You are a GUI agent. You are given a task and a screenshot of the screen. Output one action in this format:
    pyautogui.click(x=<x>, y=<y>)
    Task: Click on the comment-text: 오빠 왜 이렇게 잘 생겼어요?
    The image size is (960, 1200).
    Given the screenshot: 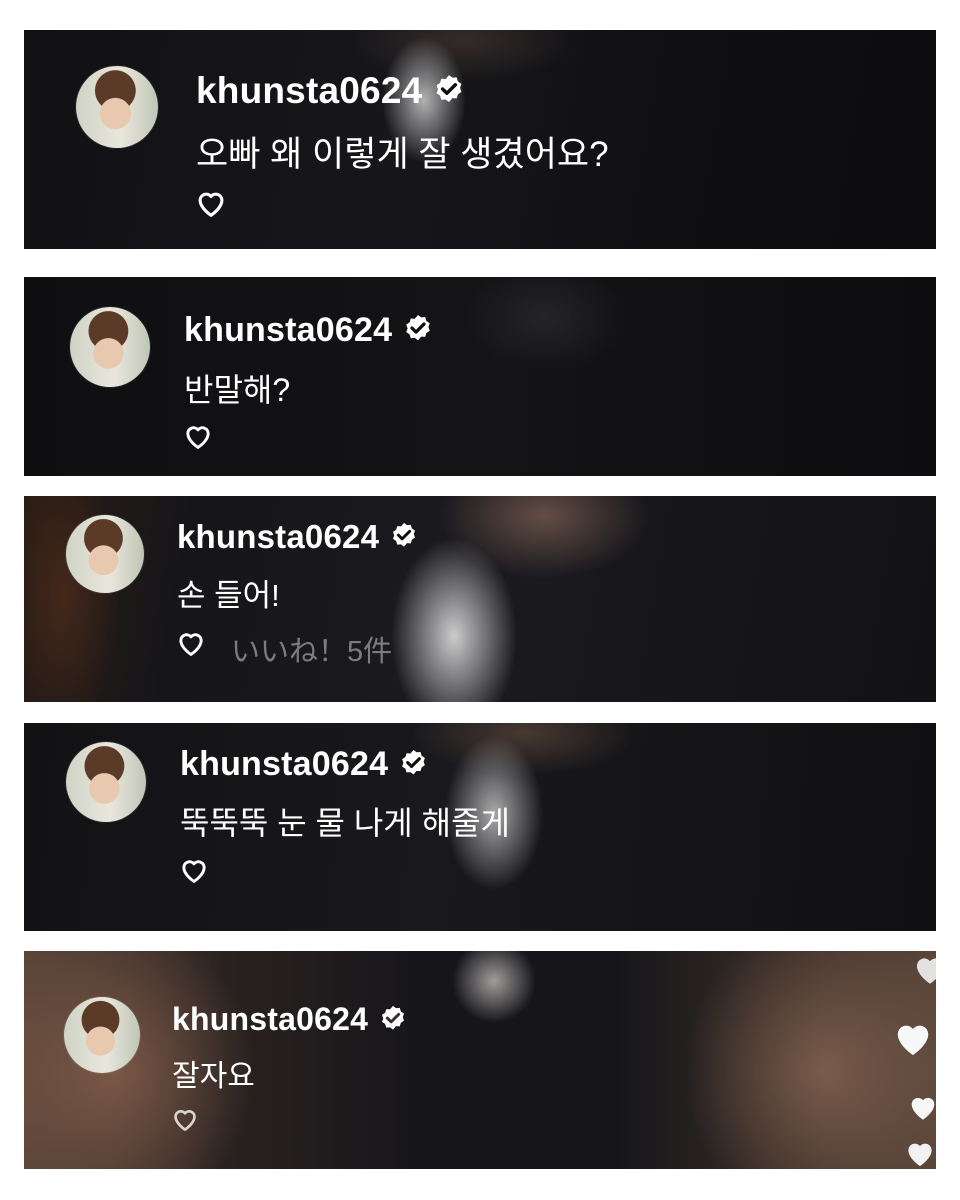 What is the action you would take?
    pyautogui.click(x=402, y=154)
    